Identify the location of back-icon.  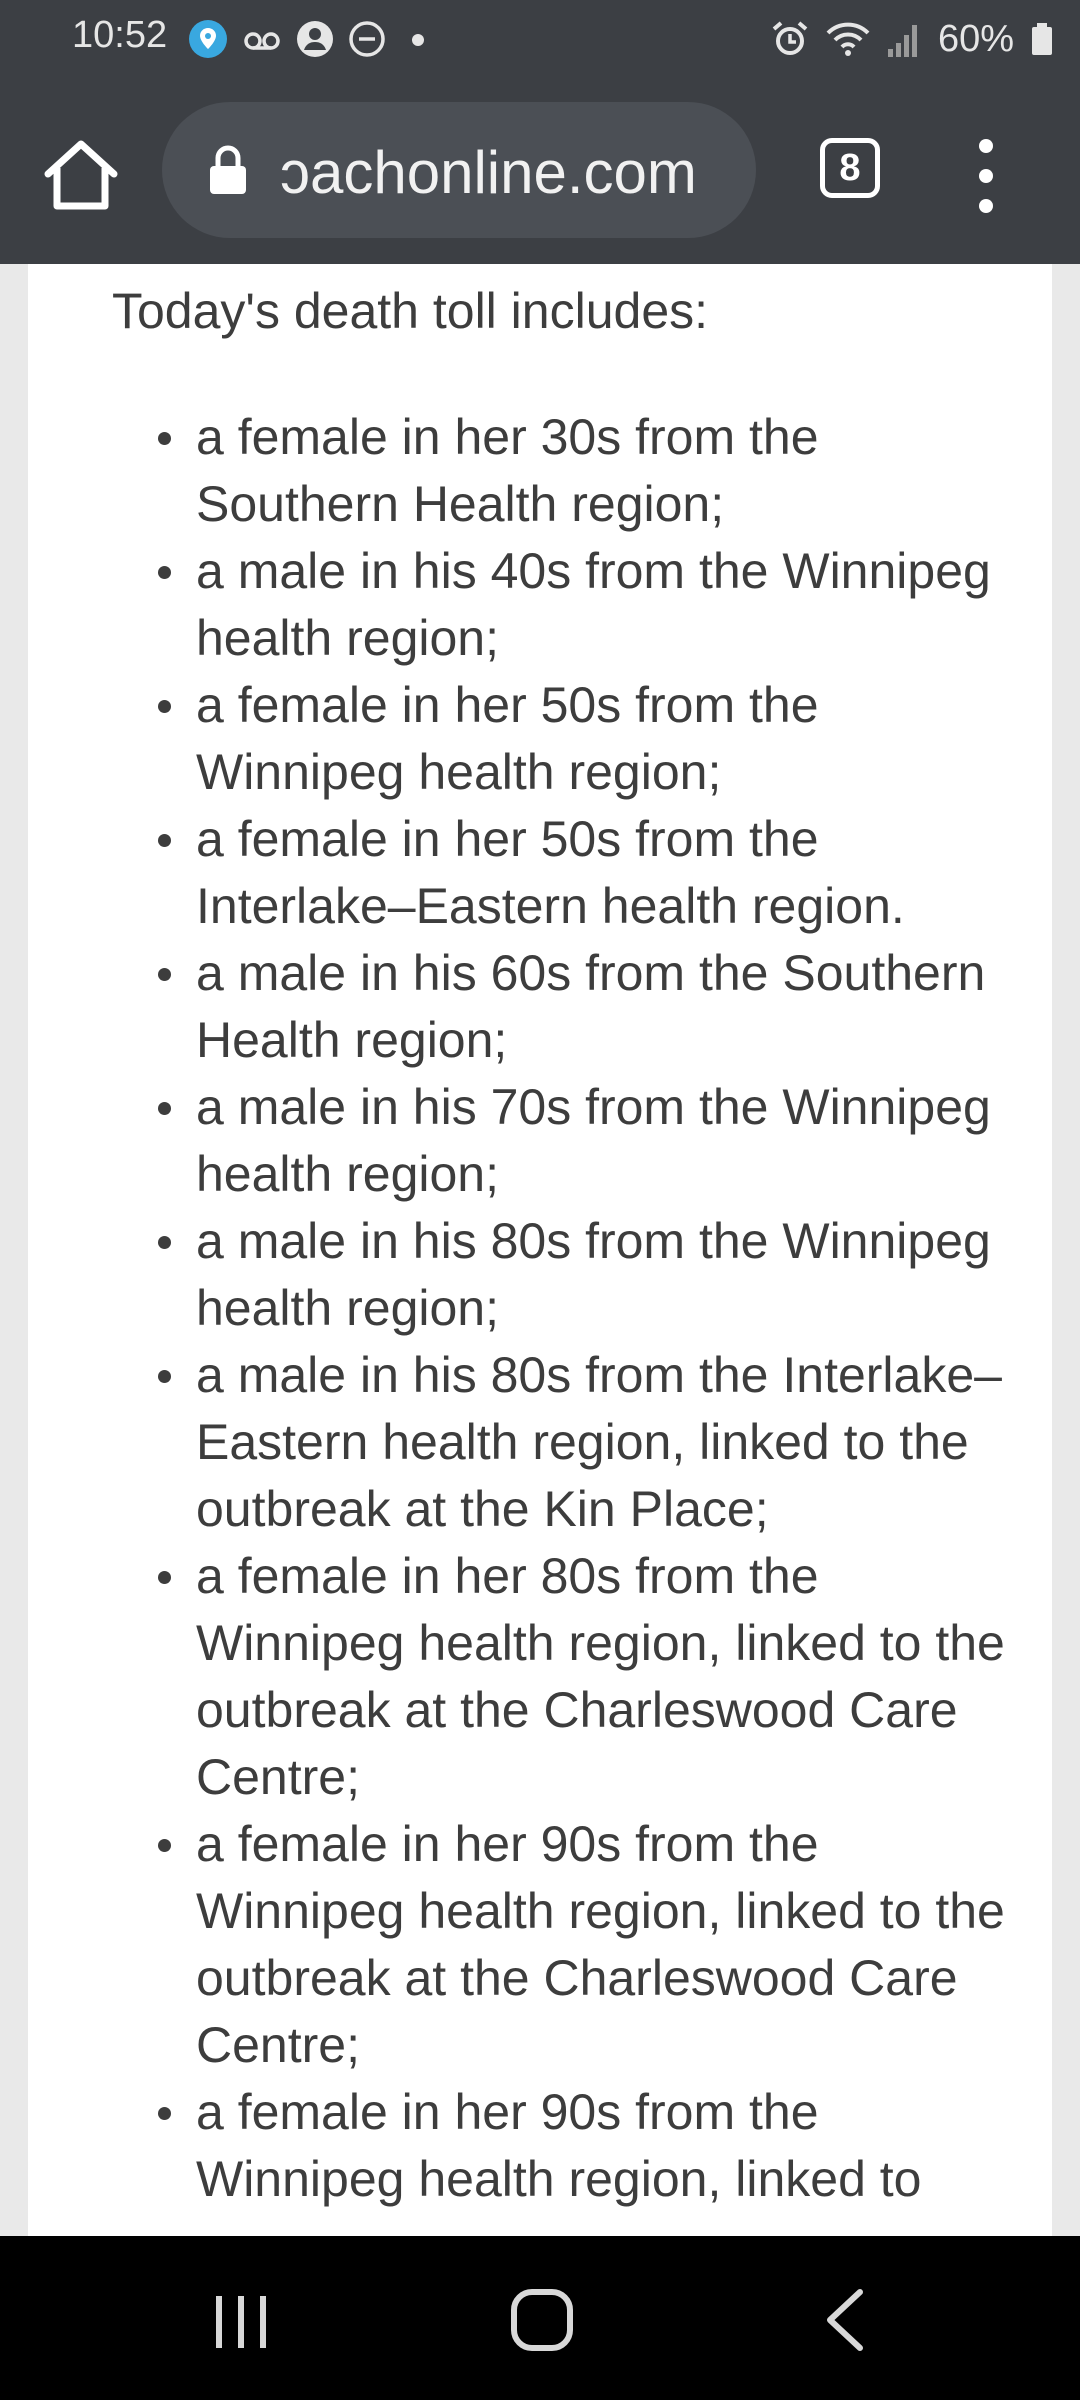
(844, 2320).